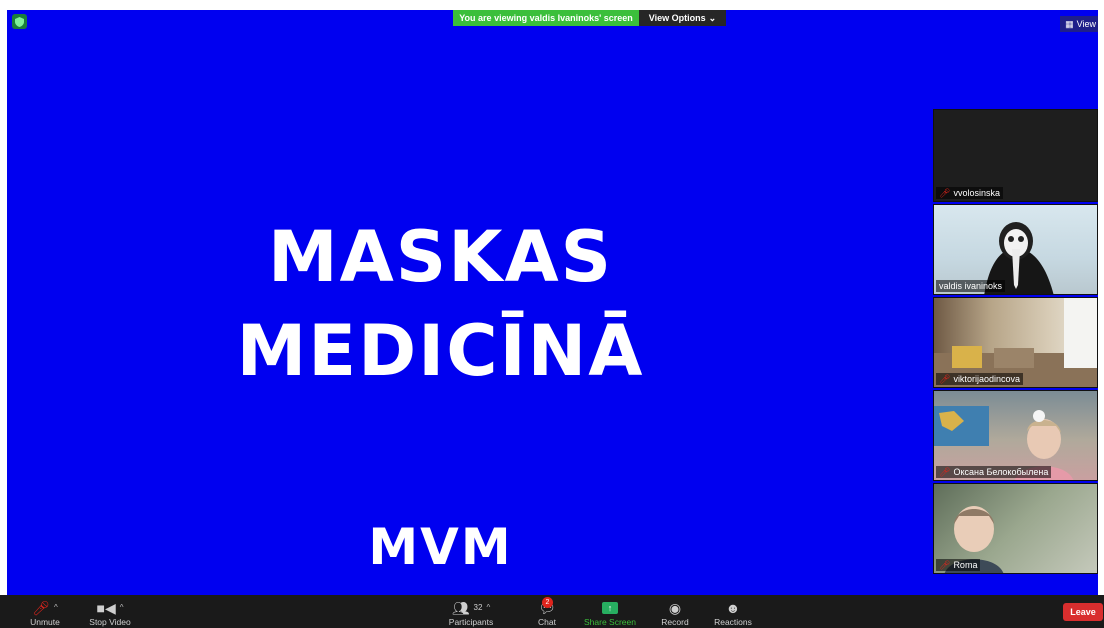 This screenshot has height=628, width=1104. What do you see at coordinates (1083, 612) in the screenshot?
I see `leave-meeting-button: Leave` at bounding box center [1083, 612].